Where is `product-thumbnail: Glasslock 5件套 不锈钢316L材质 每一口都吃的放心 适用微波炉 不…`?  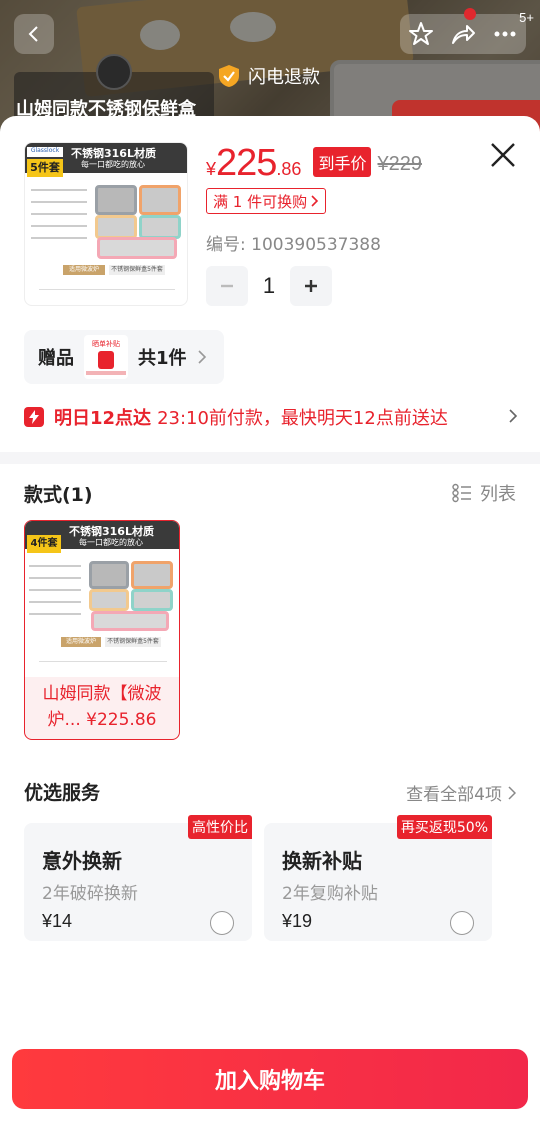 product-thumbnail: Glasslock 5件套 不锈钢316L材质 每一口都吃的放心 适用微波炉 不… is located at coordinates (106, 224).